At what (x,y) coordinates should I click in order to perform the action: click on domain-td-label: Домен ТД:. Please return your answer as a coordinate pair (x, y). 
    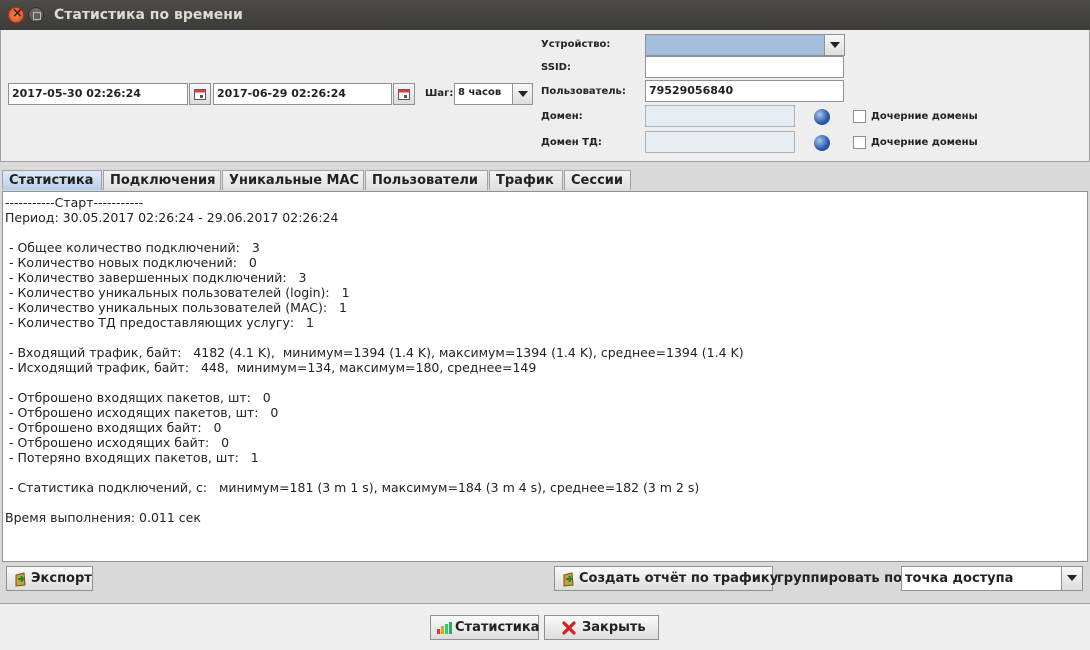
    Looking at the image, I should click on (571, 142).